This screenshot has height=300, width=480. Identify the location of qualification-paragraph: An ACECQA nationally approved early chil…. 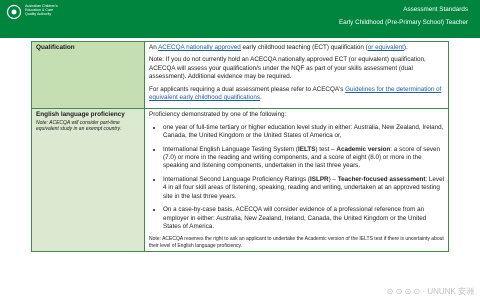
(296, 48).